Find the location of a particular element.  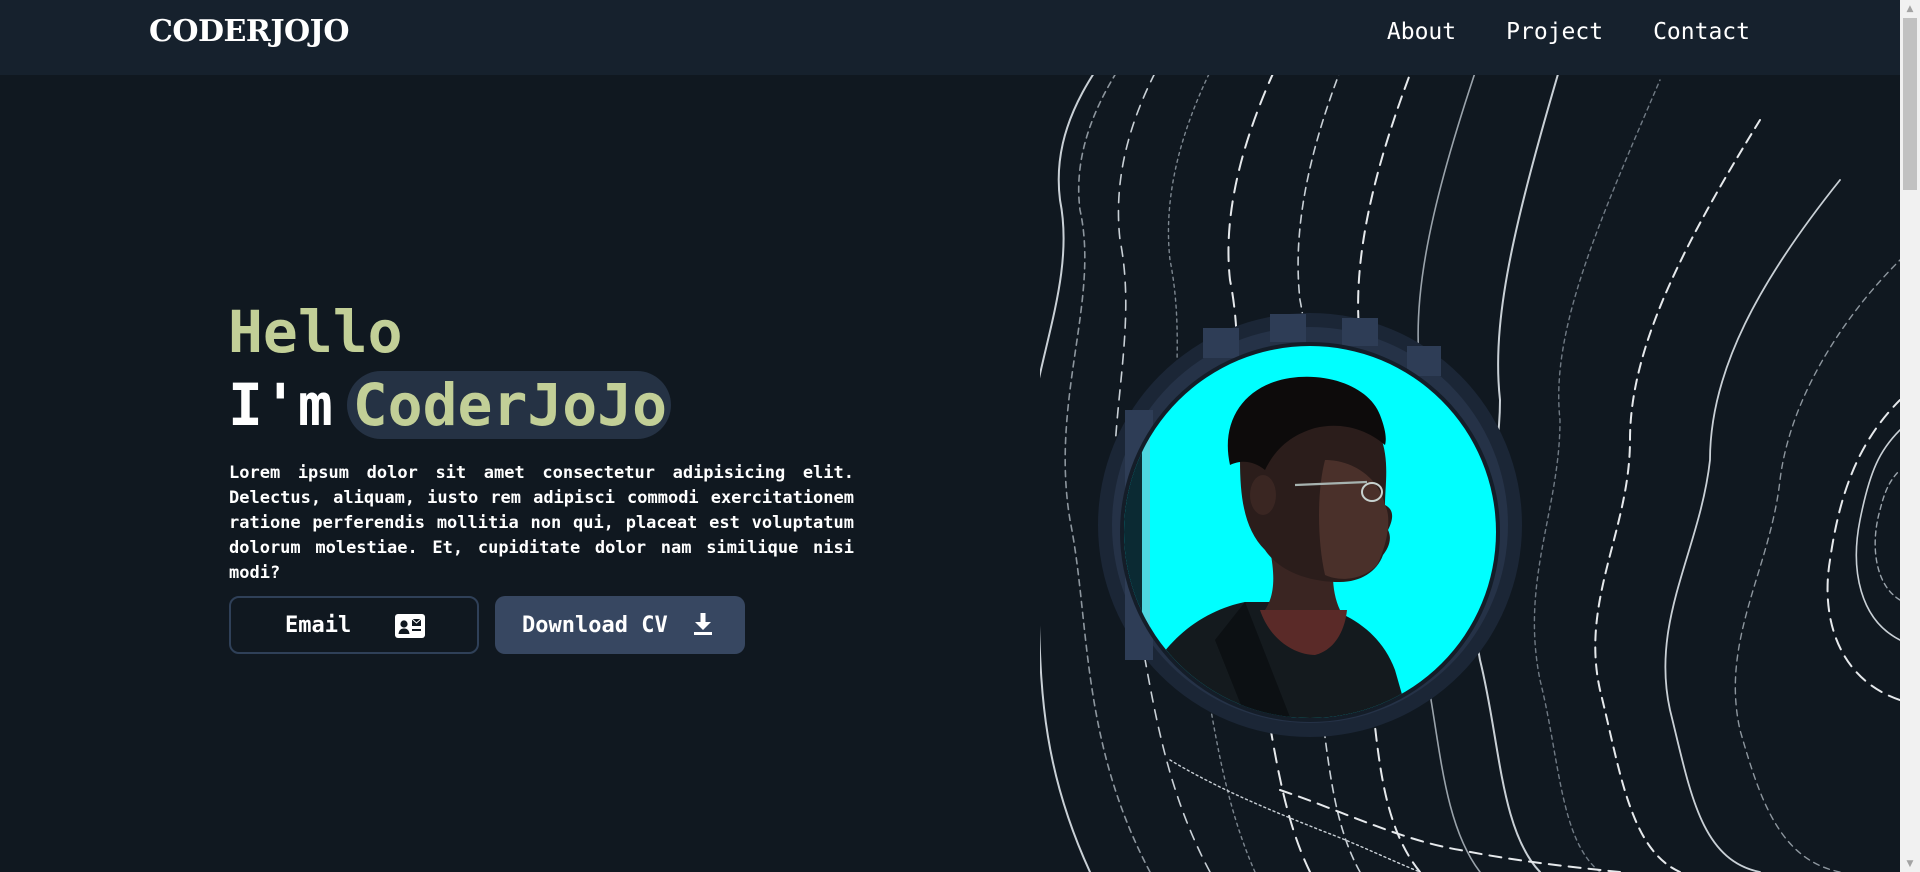

profile-portrait is located at coordinates (1310, 525).